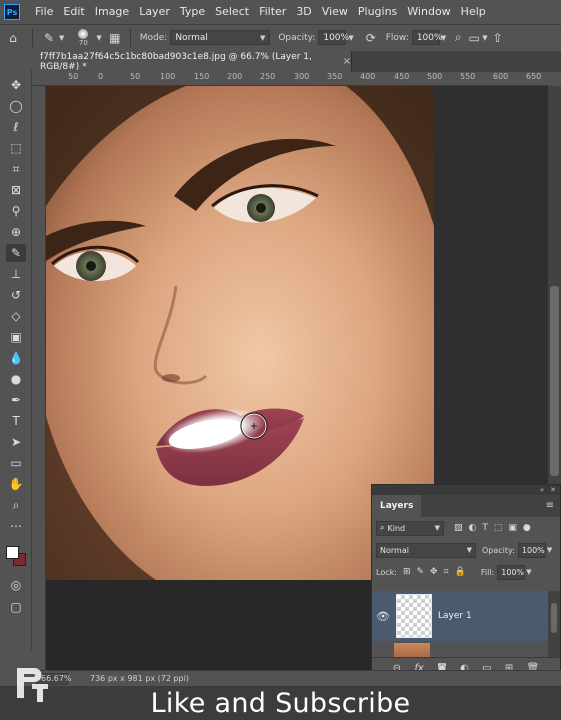 The width and height of the screenshot is (561, 720). I want to click on close-icon: ×, so click(347, 61).